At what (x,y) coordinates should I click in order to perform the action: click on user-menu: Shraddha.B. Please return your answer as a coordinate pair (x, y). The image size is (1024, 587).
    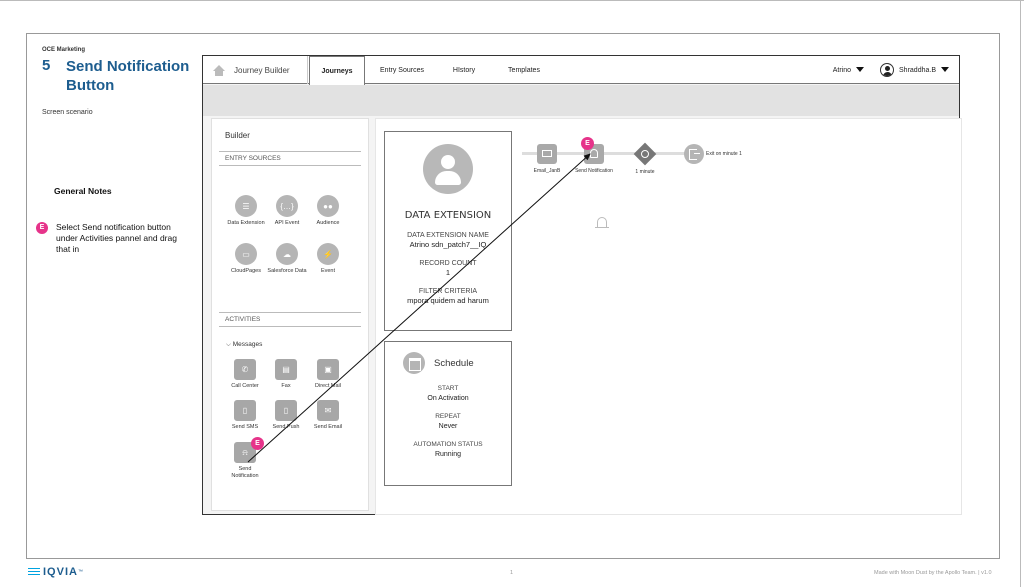
    Looking at the image, I should click on (924, 70).